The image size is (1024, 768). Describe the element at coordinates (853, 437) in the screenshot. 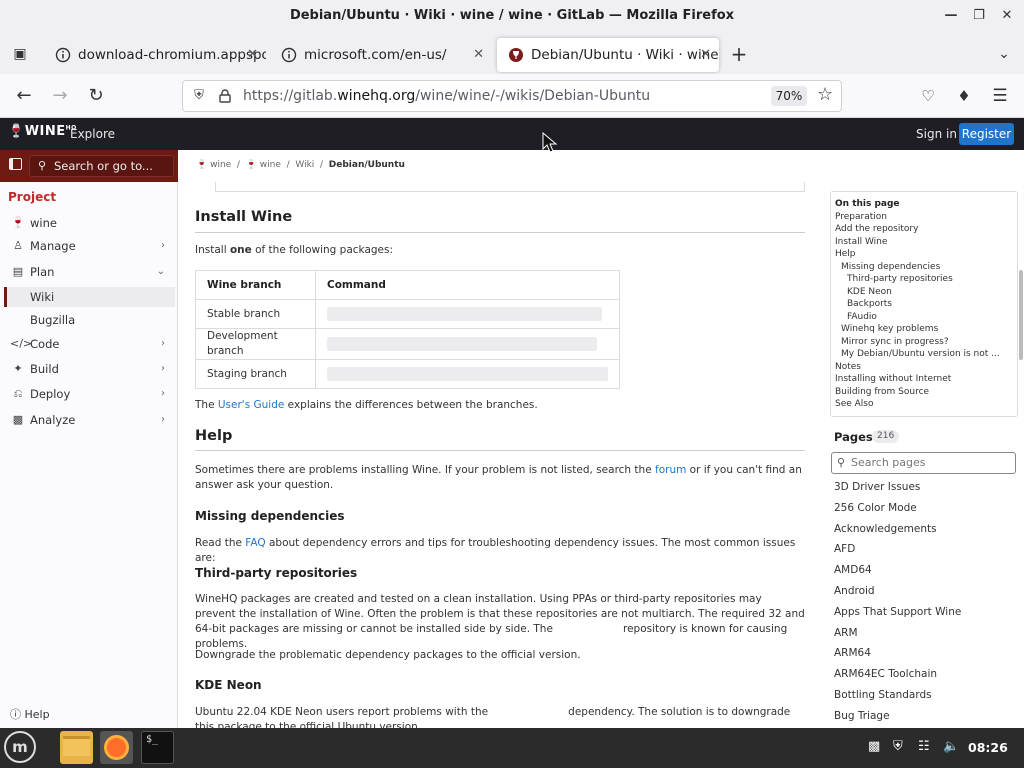

I see `pages-title: Pages` at that location.